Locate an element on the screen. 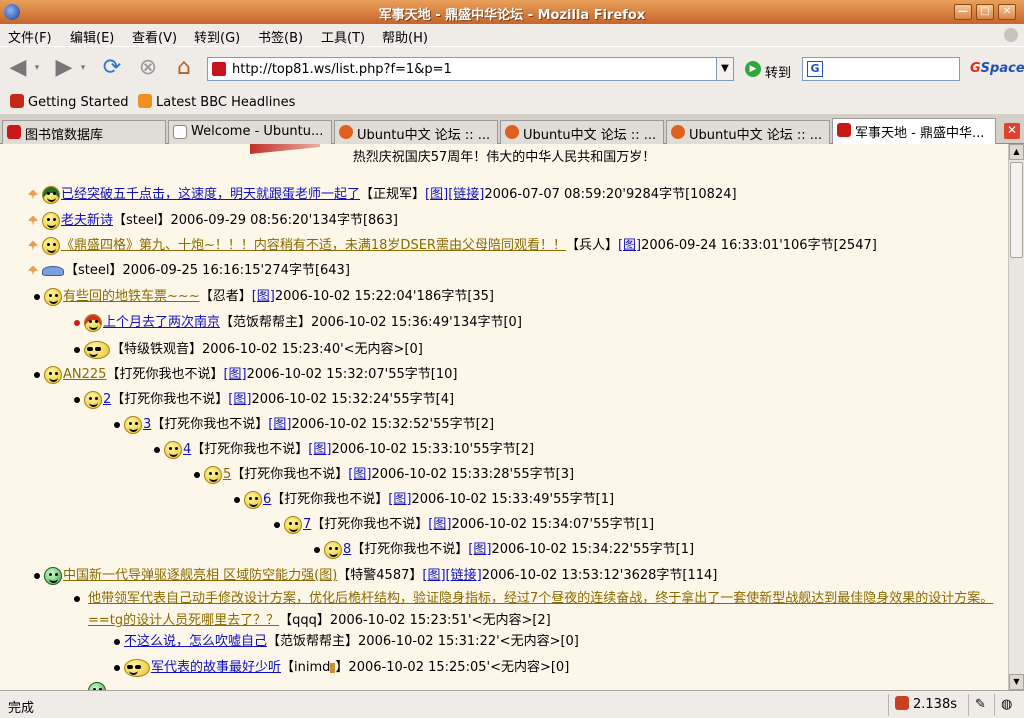  menu-bookmarks: 书签(B) is located at coordinates (280, 36).